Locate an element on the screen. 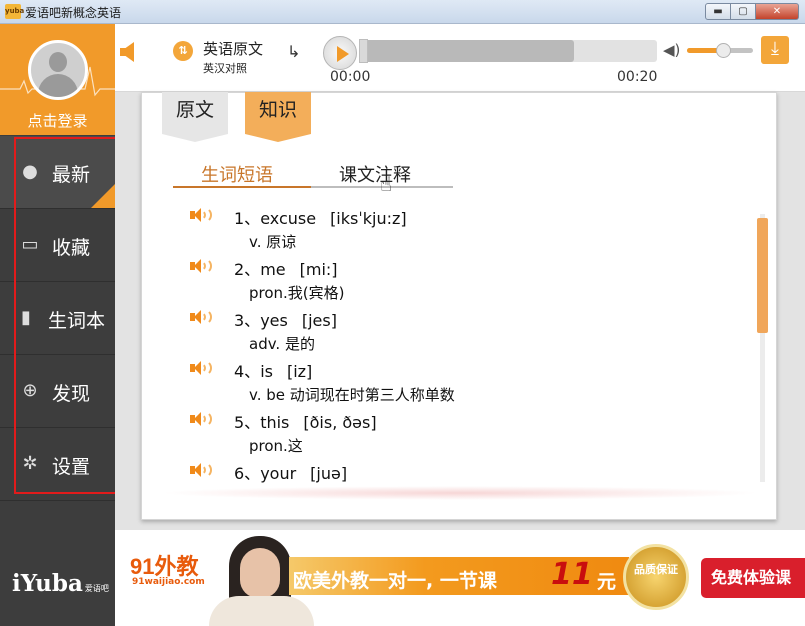  new-icon: ● is located at coordinates (30, 171).